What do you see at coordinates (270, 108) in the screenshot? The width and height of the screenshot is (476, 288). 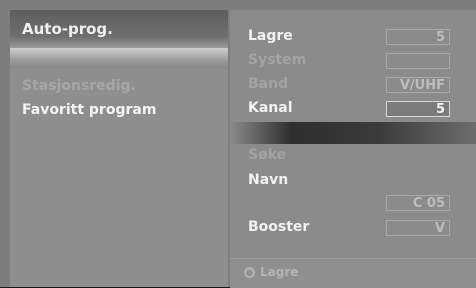 I see `row-label-kanal: Kanal` at bounding box center [270, 108].